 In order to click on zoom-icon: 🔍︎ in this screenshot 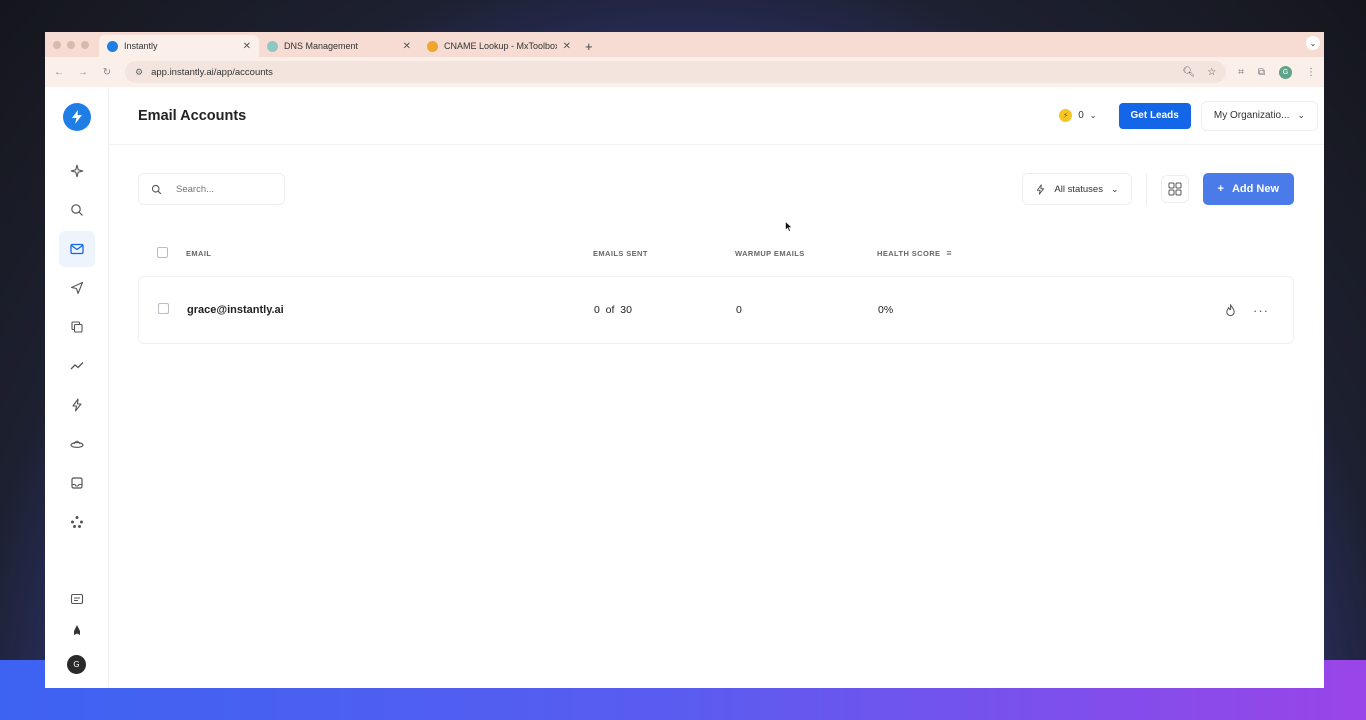, I will do `click(1189, 72)`.